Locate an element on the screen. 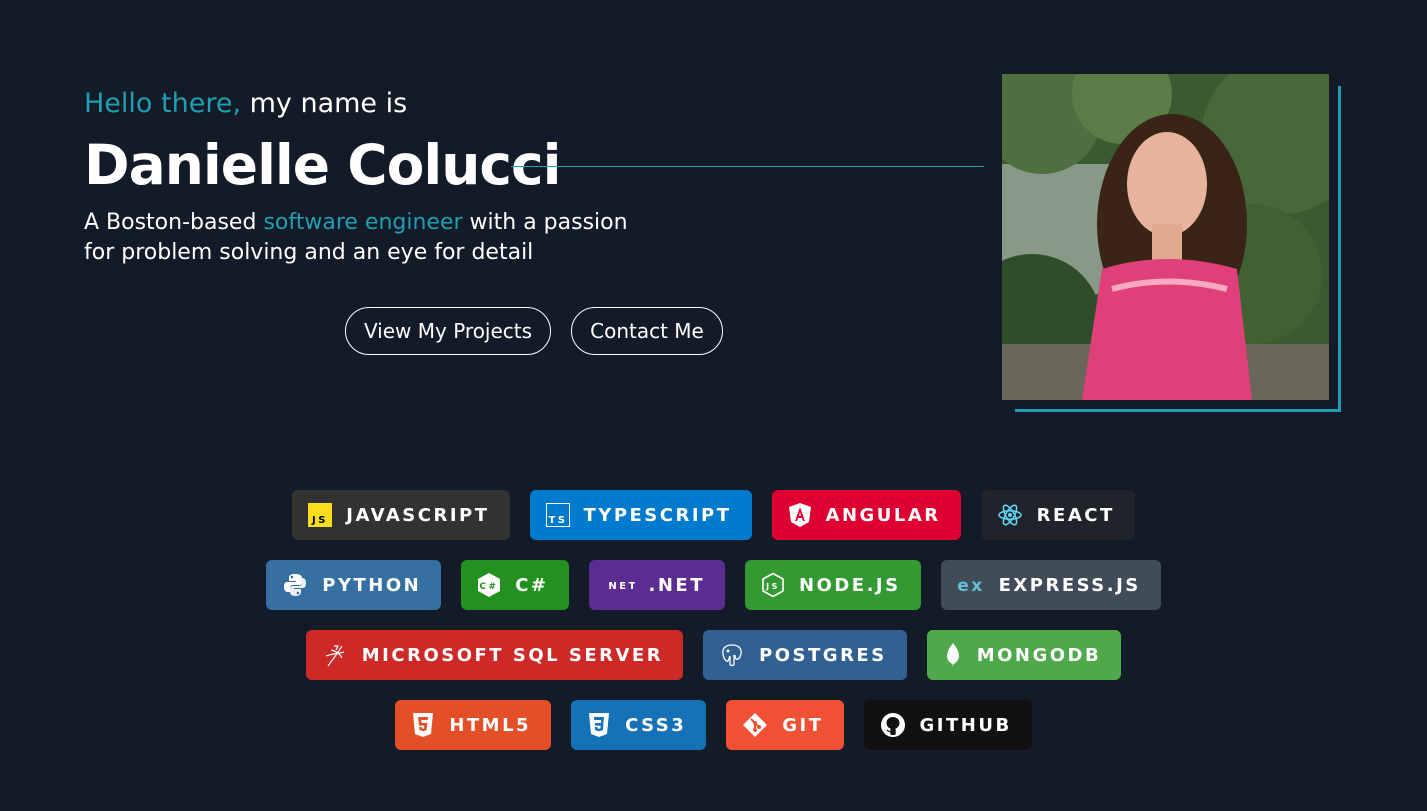 Image resolution: width=1427 pixels, height=811 pixels. javascript-icon: JS is located at coordinates (320, 515).